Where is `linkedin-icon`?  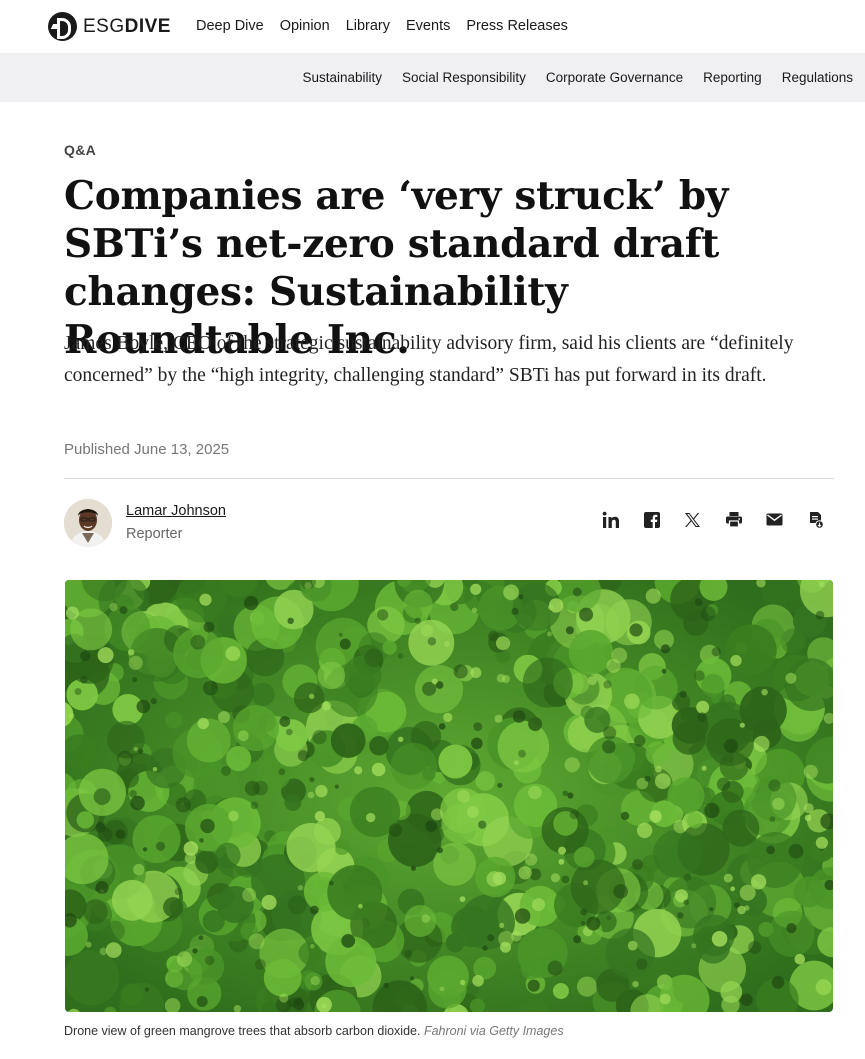
linkedin-icon is located at coordinates (610, 519).